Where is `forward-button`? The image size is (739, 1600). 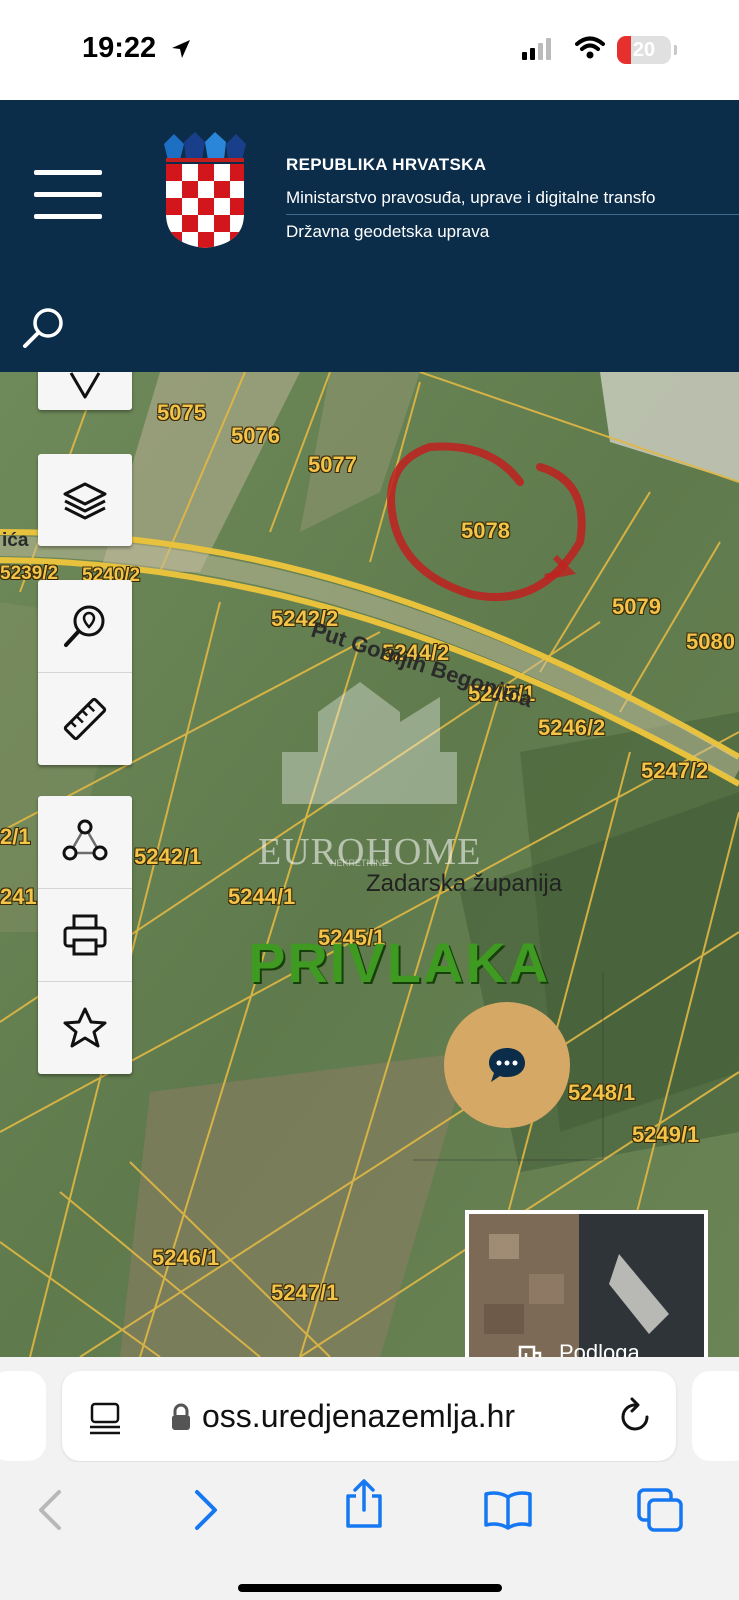 forward-button is located at coordinates (206, 1510).